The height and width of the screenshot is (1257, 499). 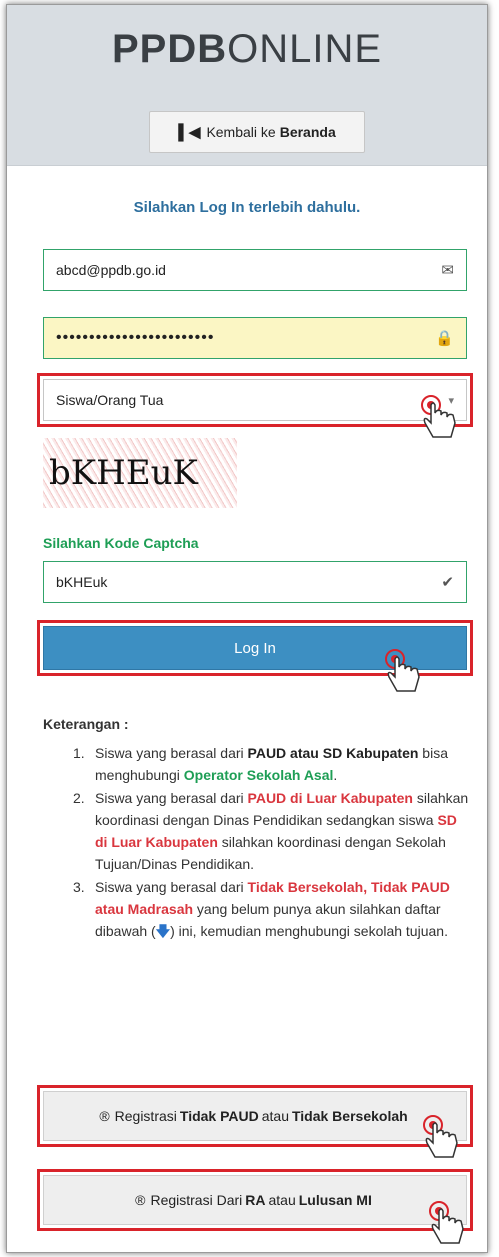 What do you see at coordinates (79, 798) in the screenshot?
I see `note-number: 2.` at bounding box center [79, 798].